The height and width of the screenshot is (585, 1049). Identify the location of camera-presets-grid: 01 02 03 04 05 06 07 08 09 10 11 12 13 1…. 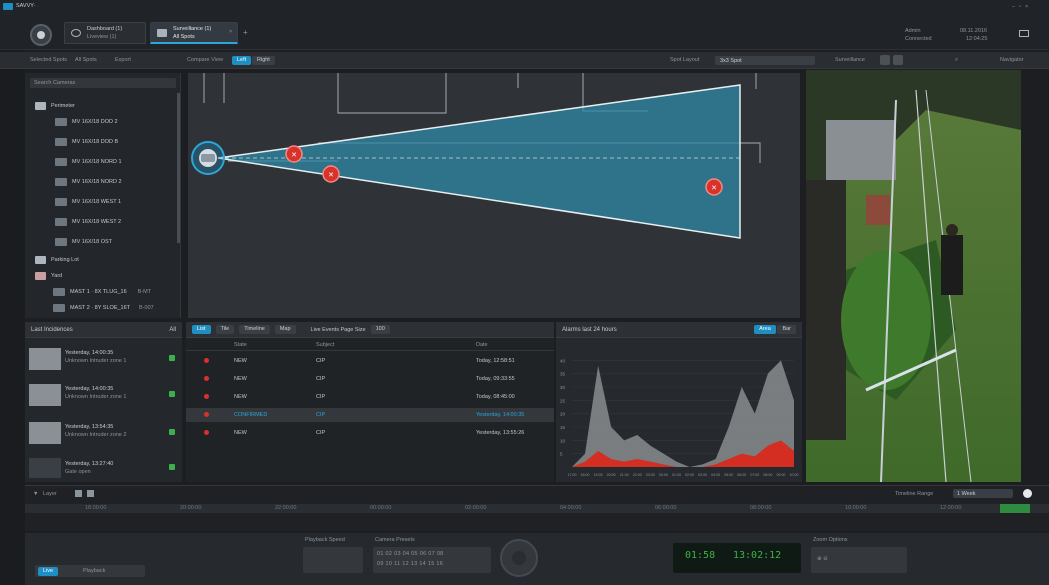
(432, 560).